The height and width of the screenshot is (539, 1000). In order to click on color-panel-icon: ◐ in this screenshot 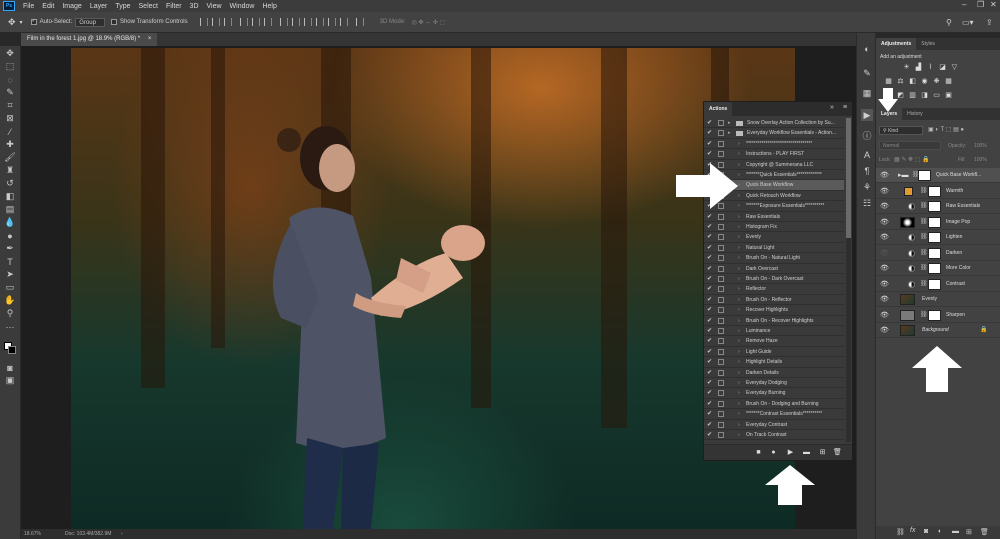, I will do `click(867, 49)`.